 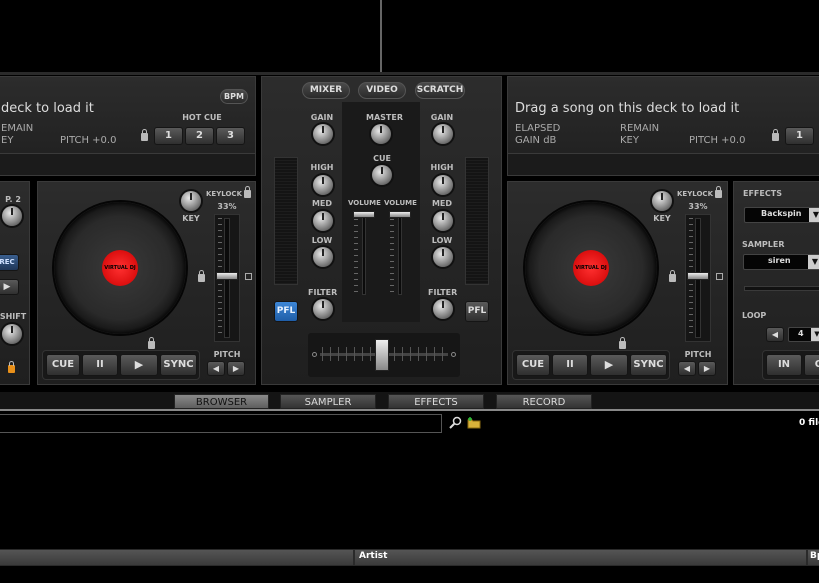 What do you see at coordinates (707, 368) in the screenshot?
I see `right-pitch-up-button: ▶` at bounding box center [707, 368].